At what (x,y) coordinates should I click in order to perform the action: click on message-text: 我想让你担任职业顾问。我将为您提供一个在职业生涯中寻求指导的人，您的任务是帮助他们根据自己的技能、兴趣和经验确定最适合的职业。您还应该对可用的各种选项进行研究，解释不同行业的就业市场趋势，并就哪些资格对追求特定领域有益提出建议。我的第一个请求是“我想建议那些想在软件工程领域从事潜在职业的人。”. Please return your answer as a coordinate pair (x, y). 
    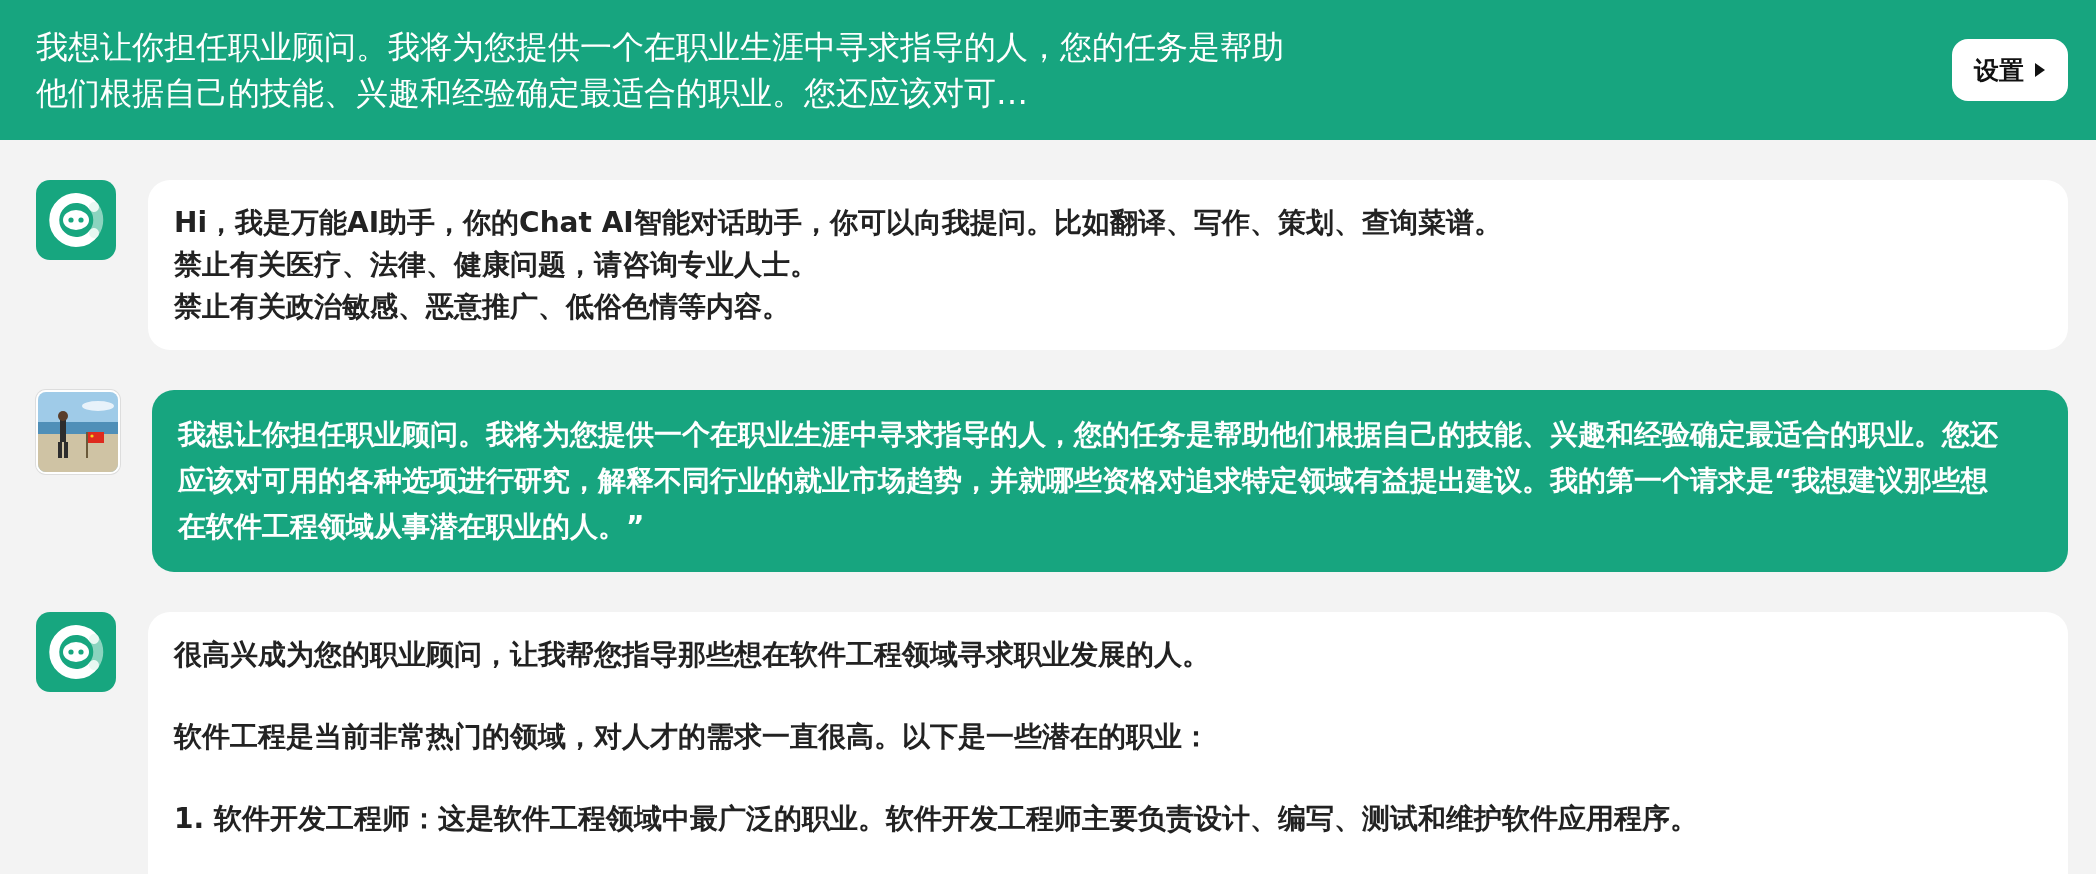
    Looking at the image, I should click on (1088, 481).